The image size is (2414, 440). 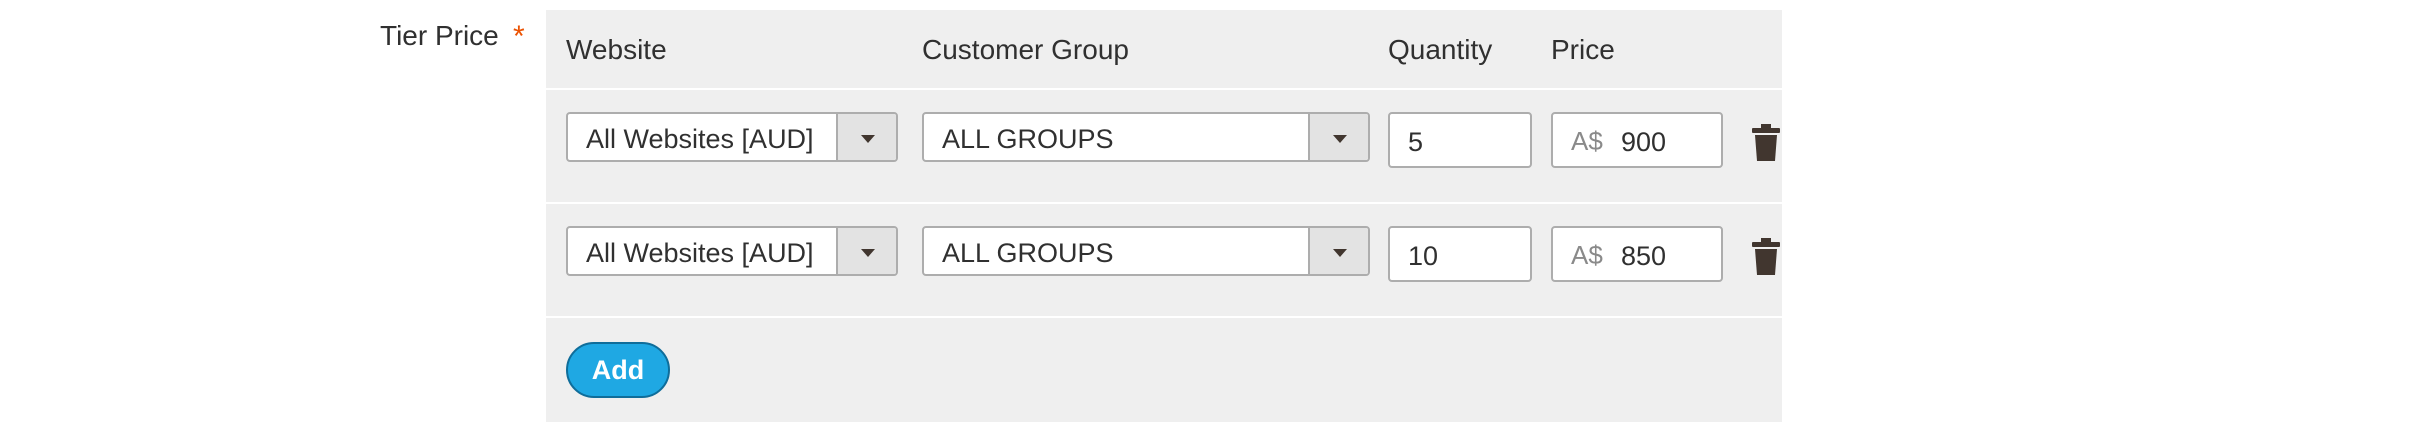 What do you see at coordinates (519, 36) in the screenshot?
I see `required-indicator: *` at bounding box center [519, 36].